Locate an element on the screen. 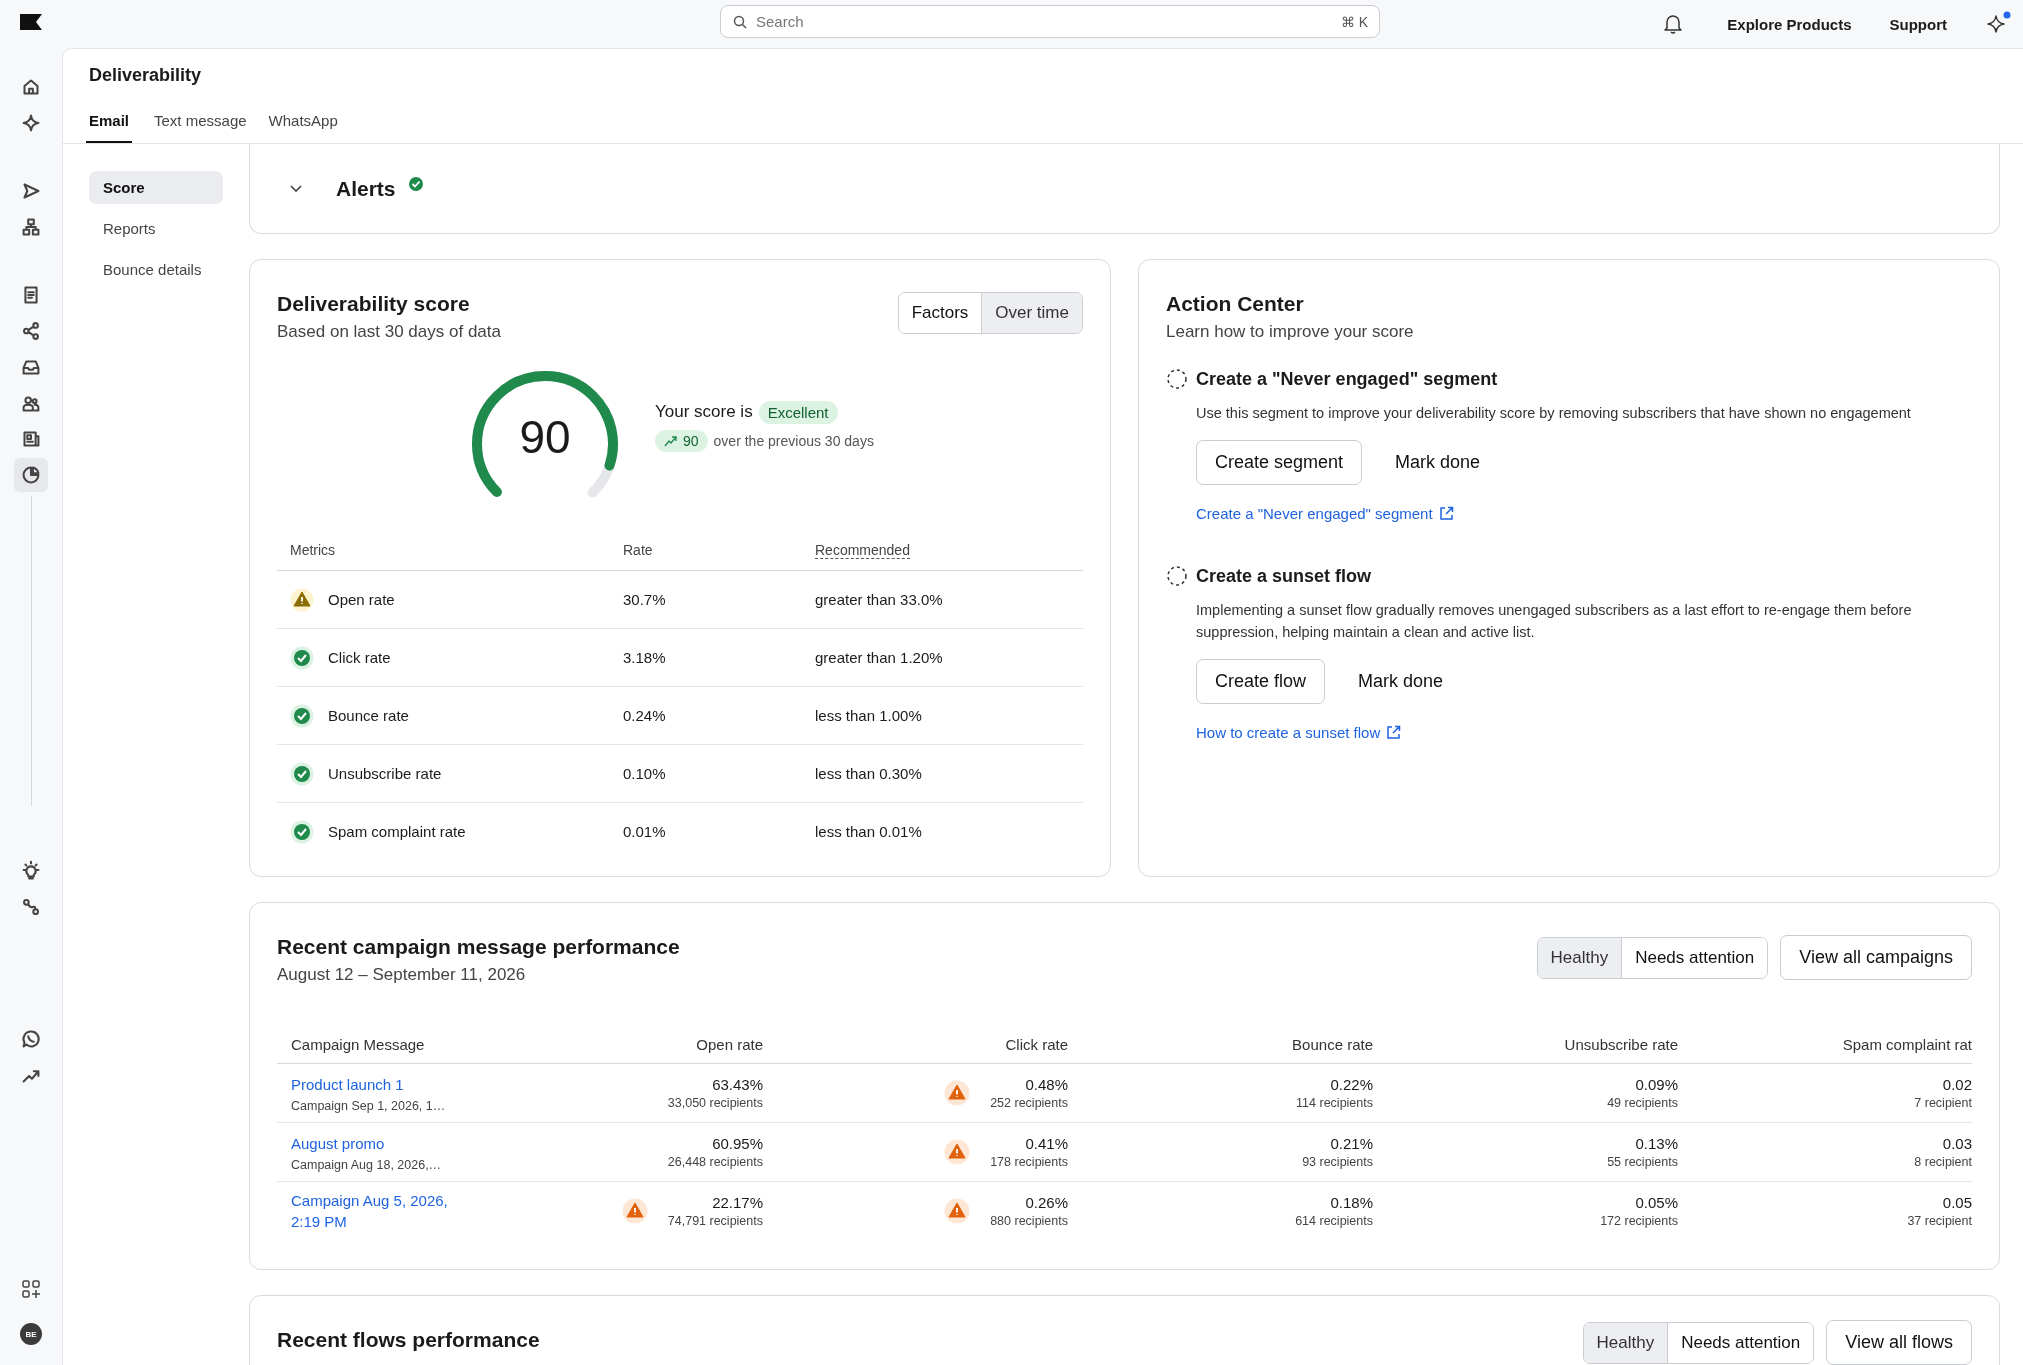 Image resolution: width=2023 pixels, height=1365 pixels. table-cell-text: greater than 33.0% is located at coordinates (879, 599).